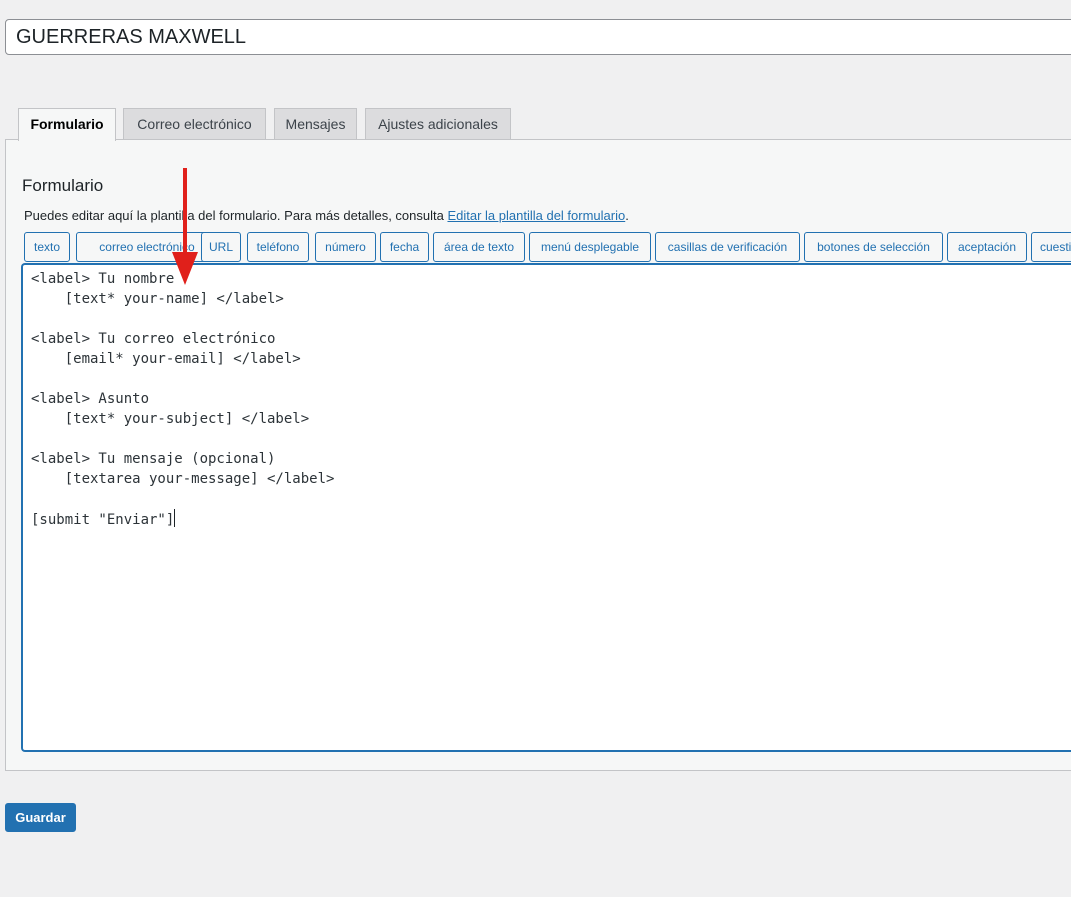 This screenshot has height=897, width=1071. Describe the element at coordinates (438, 124) in the screenshot. I see `tab-ajustes-adicionales: Ajustes adicionales` at that location.